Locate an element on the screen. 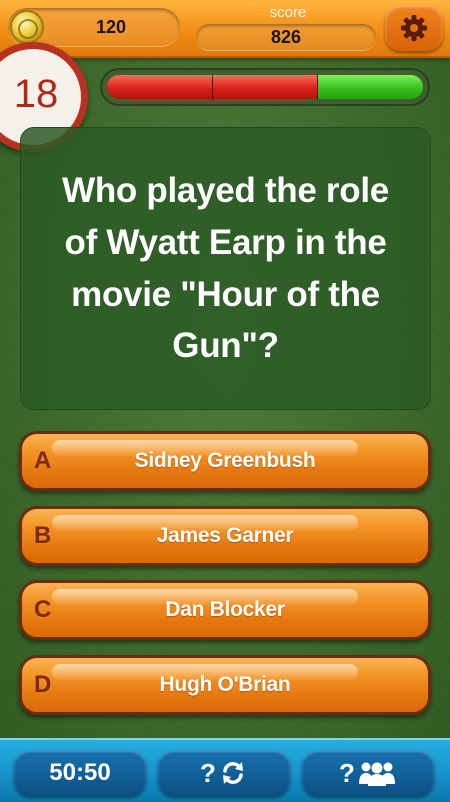 This screenshot has height=802, width=450. lifeline-bar: 50:50 ? ? is located at coordinates (225, 770).